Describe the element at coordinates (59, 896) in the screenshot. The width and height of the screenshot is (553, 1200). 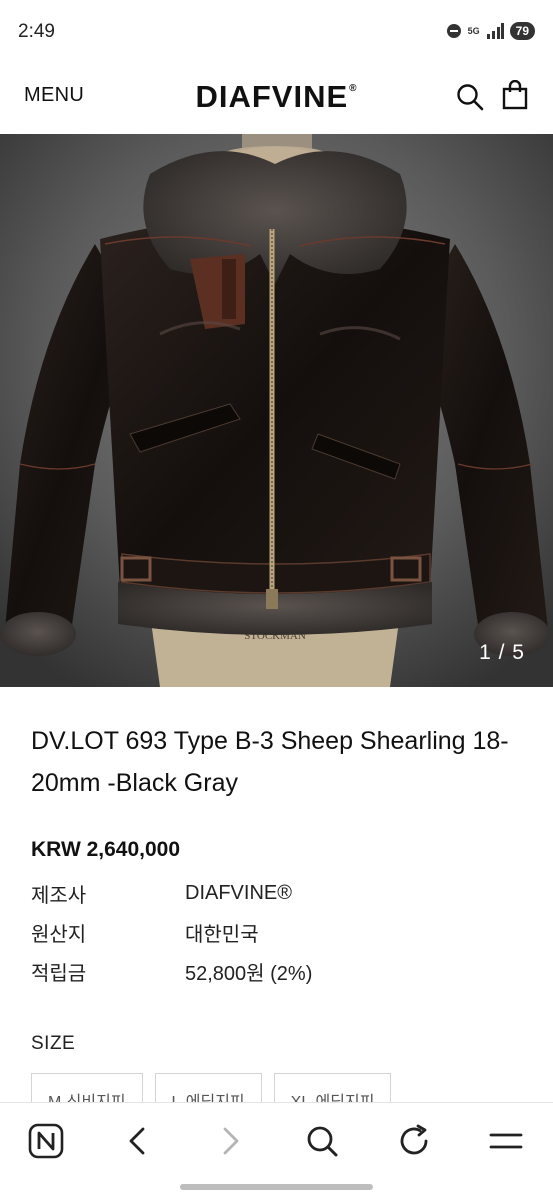
I see `info-label: 제조사` at that location.